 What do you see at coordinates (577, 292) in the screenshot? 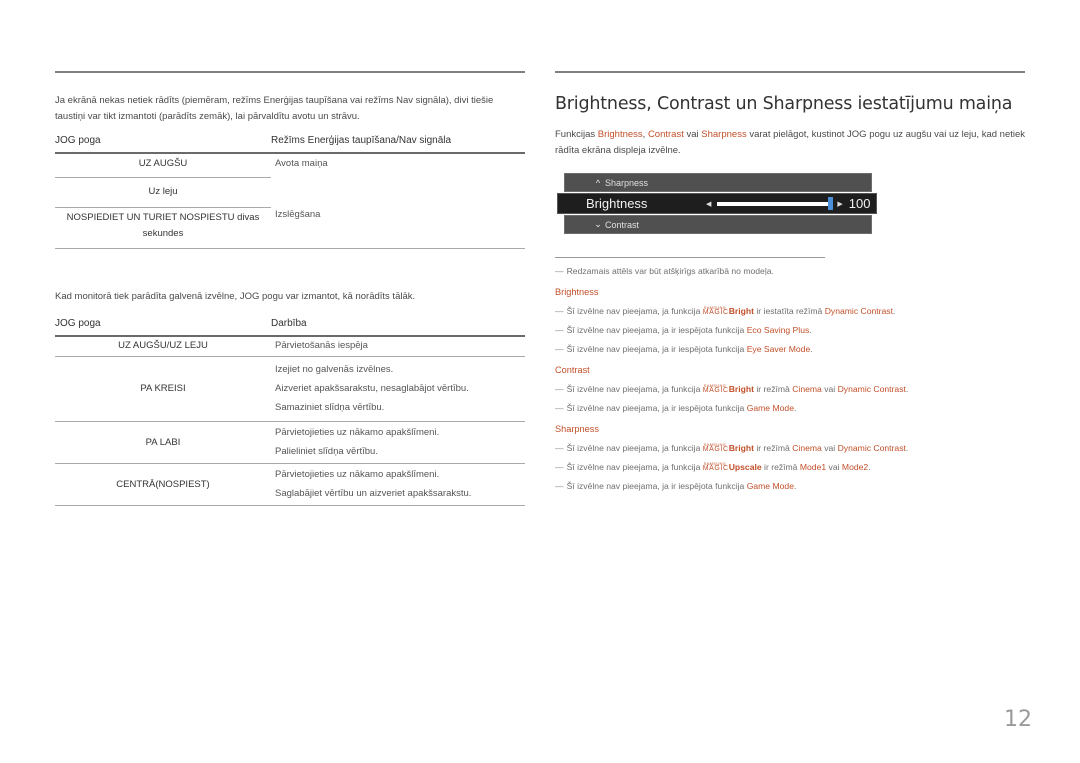
I see `note-section-heading: Brightness` at bounding box center [577, 292].